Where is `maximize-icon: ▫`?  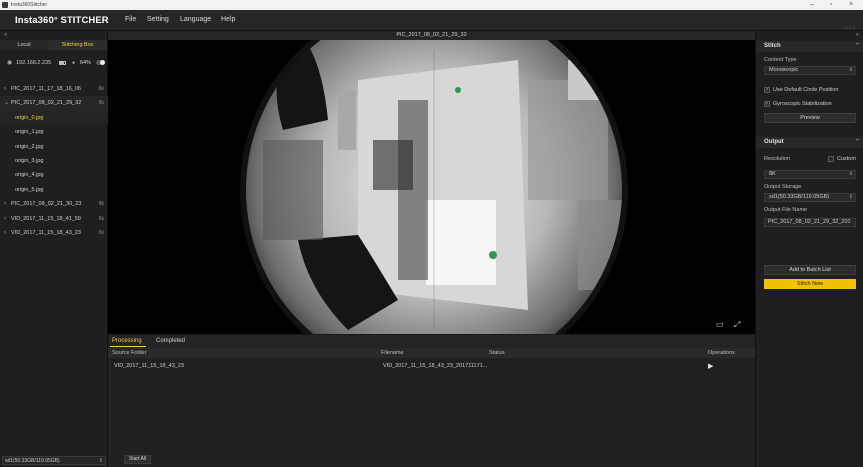 maximize-icon: ▫ is located at coordinates (831, 5).